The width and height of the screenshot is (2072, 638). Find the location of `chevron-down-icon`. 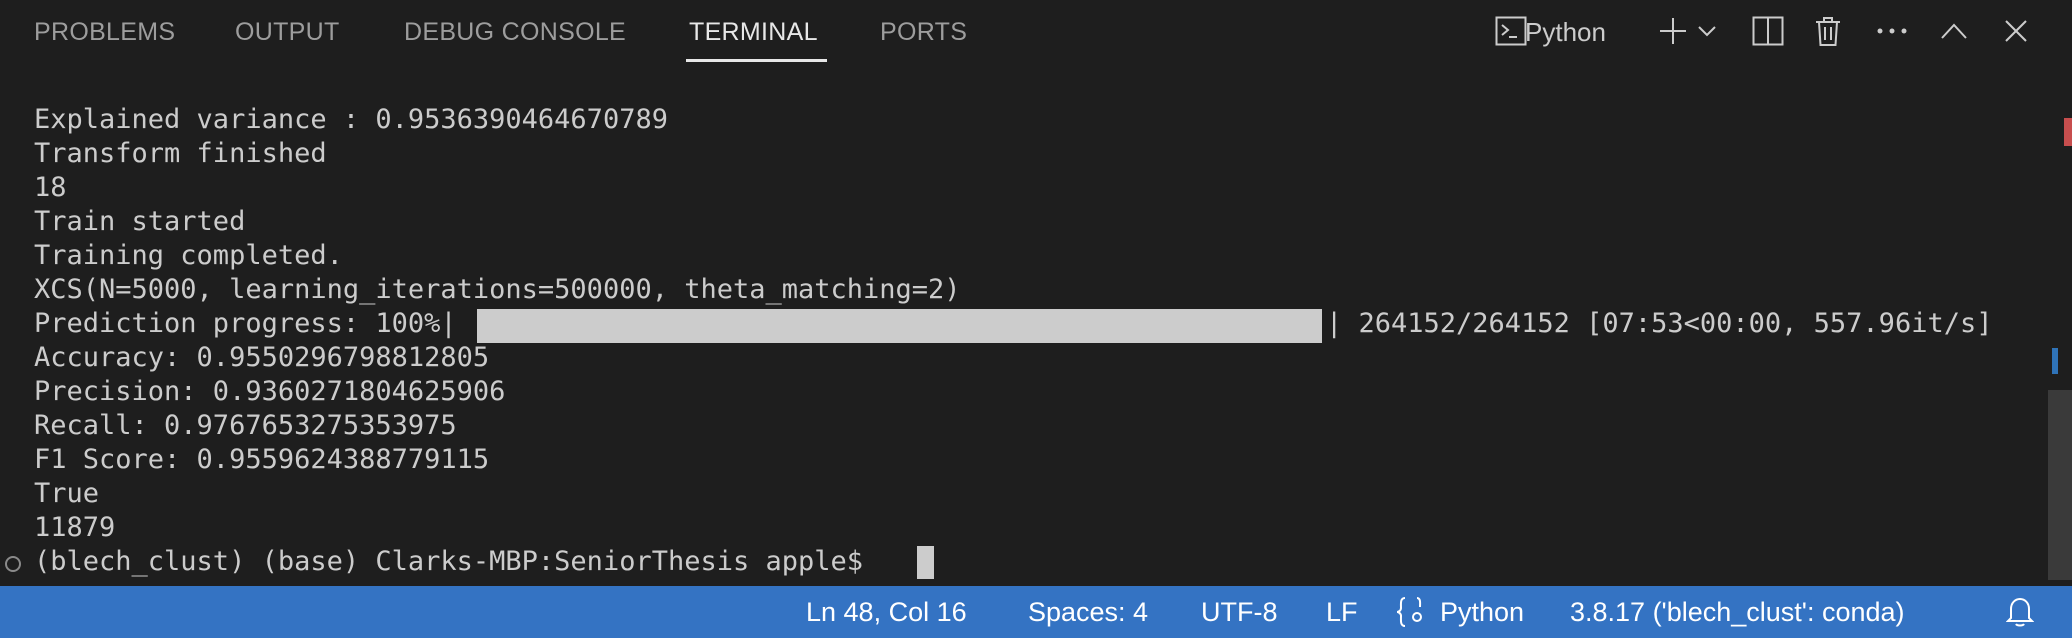

chevron-down-icon is located at coordinates (1707, 31).